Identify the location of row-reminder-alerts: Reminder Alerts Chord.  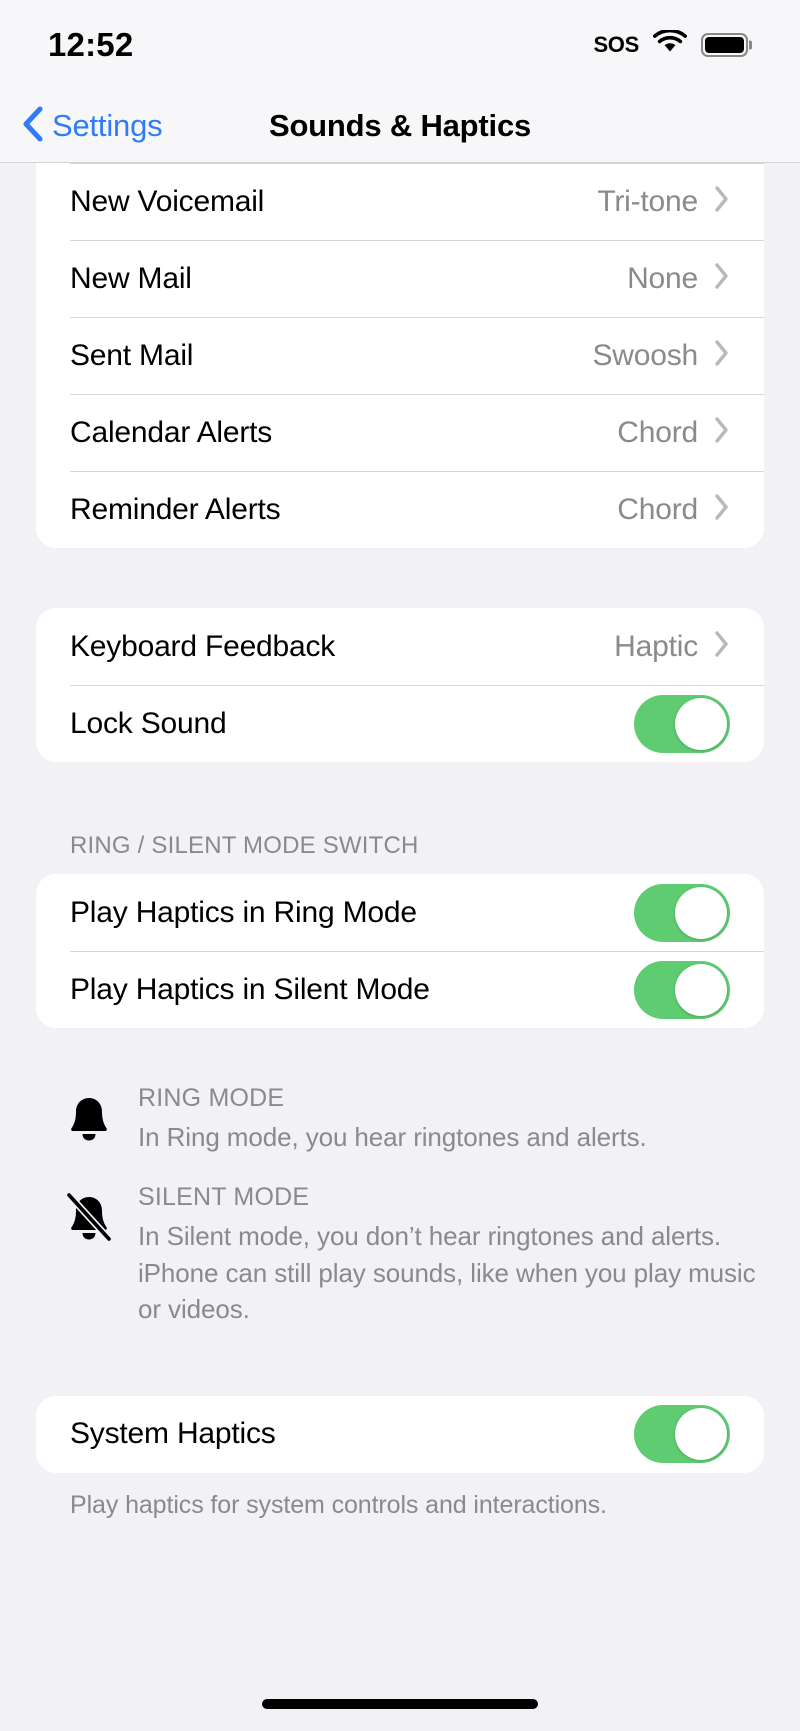
(400, 509).